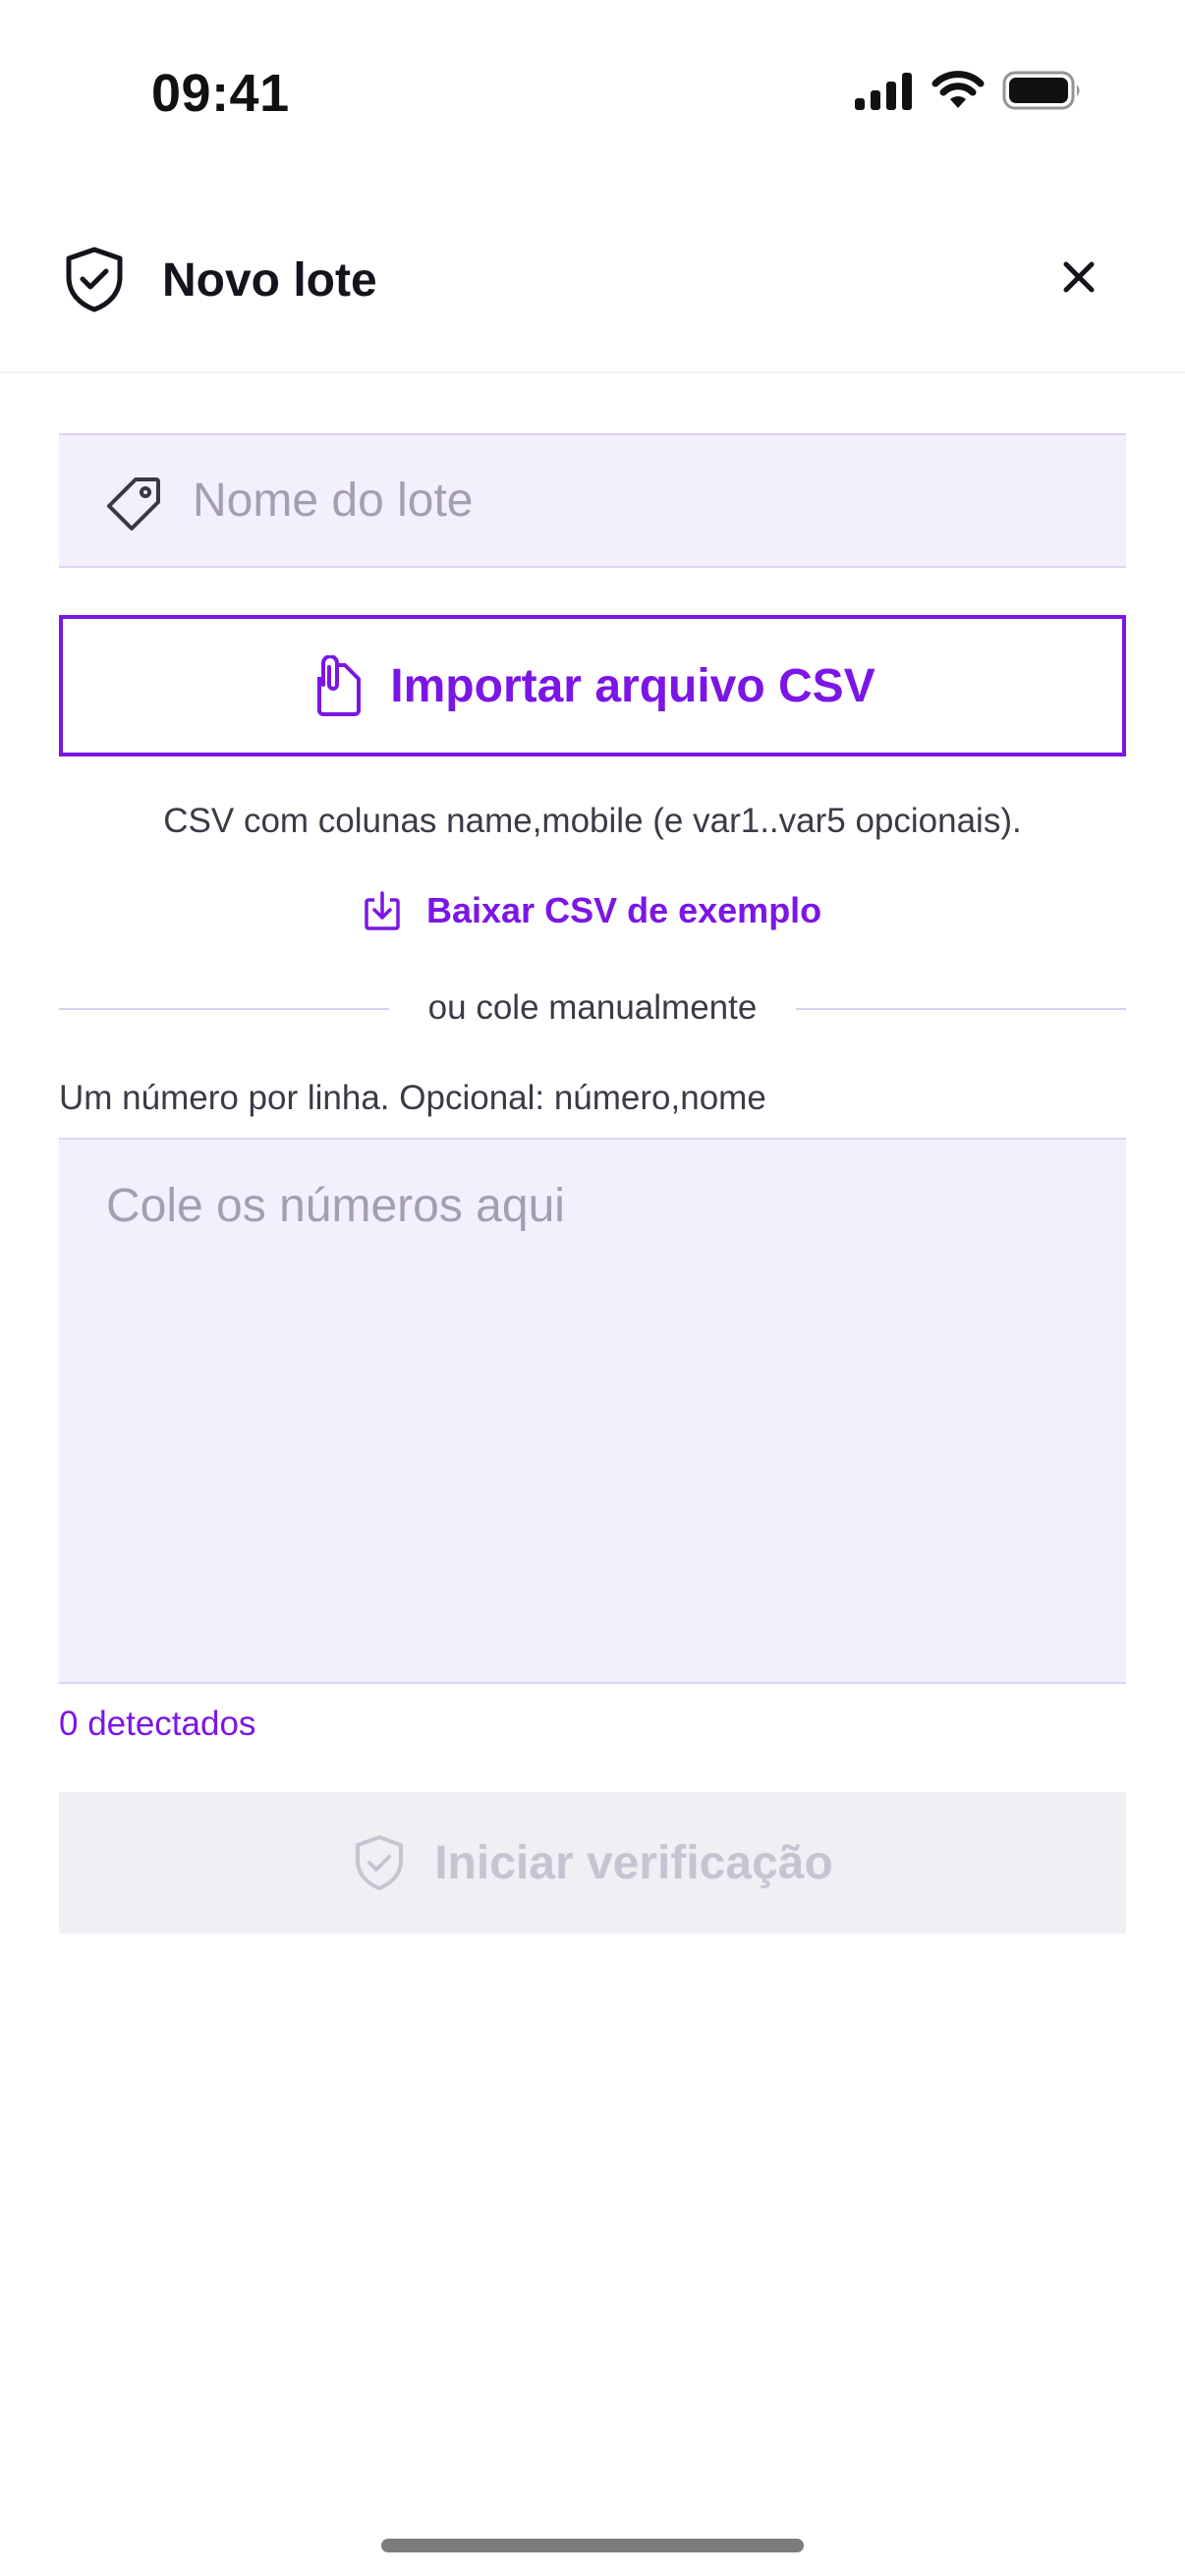 This screenshot has width=1185, height=2576. What do you see at coordinates (958, 89) in the screenshot?
I see `wifi-icon` at bounding box center [958, 89].